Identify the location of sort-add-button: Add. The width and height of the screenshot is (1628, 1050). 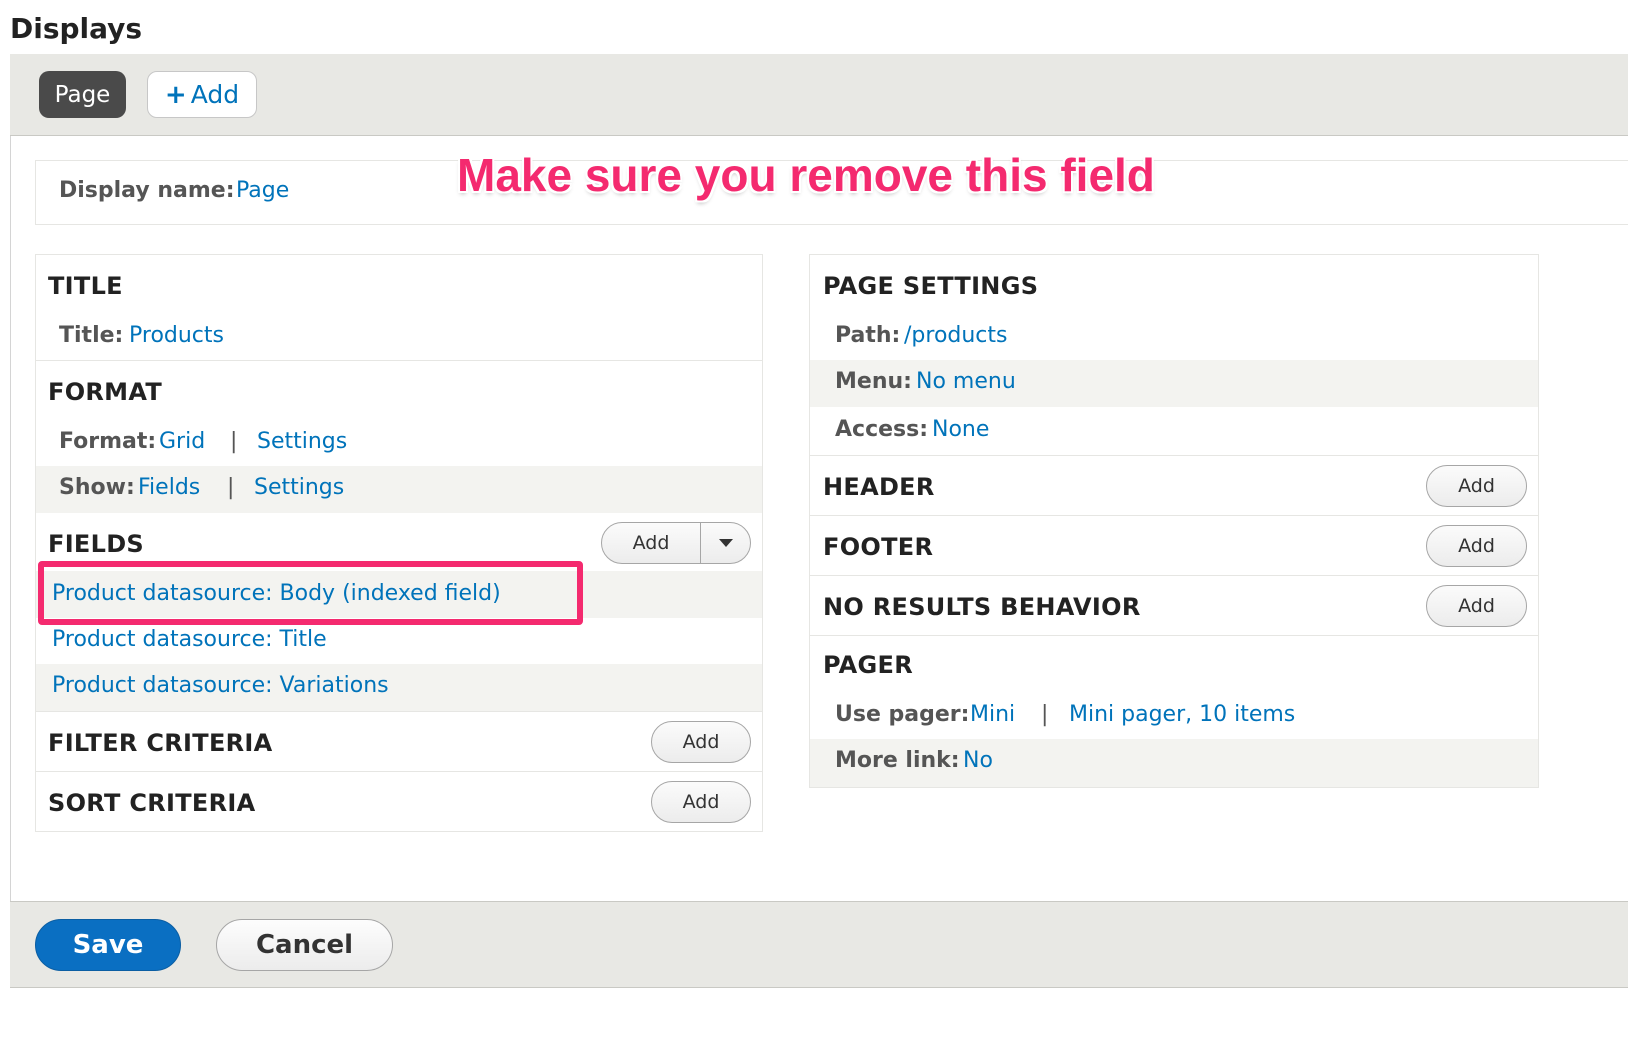
(701, 802).